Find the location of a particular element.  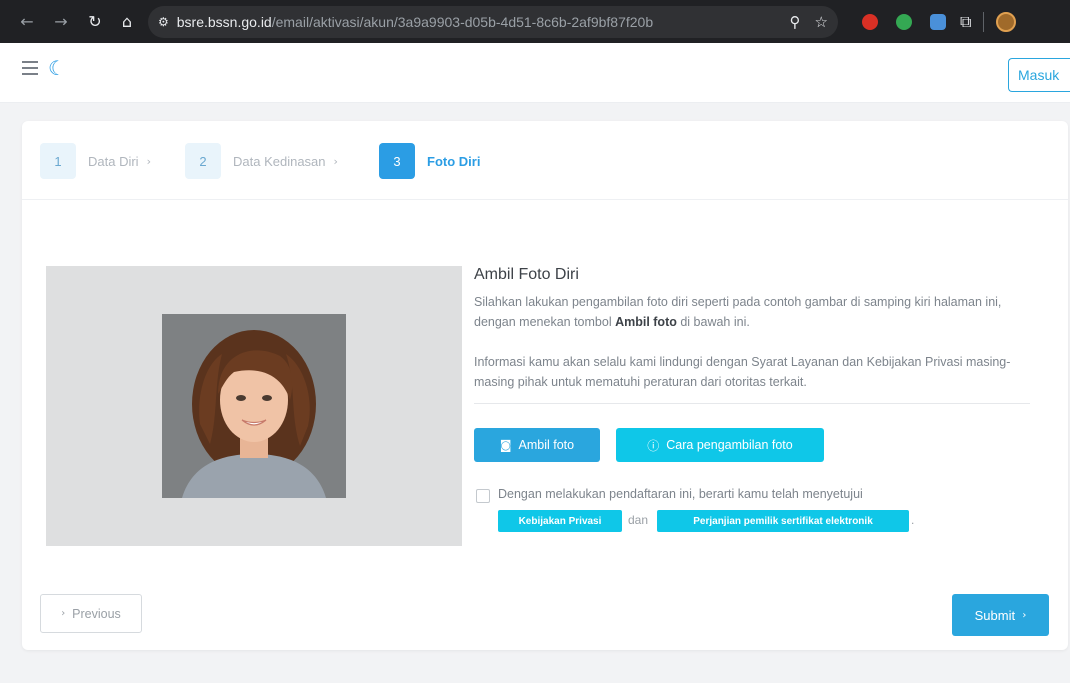

step-data-diri: 1 Data Diri › is located at coordinates (95, 161).